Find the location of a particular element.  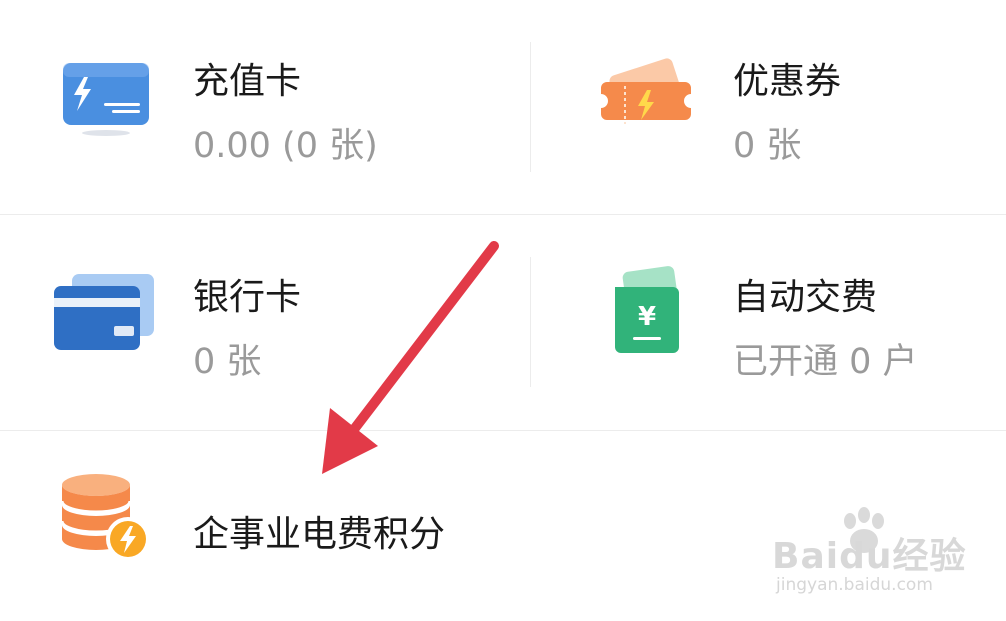

recharge-card-title: 充值卡 is located at coordinates (247, 81).